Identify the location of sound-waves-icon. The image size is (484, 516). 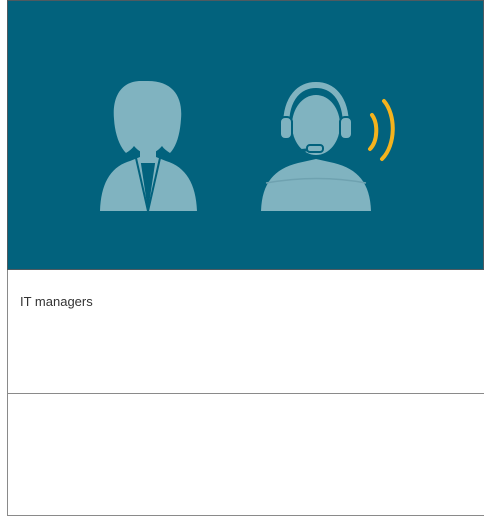
(381, 130).